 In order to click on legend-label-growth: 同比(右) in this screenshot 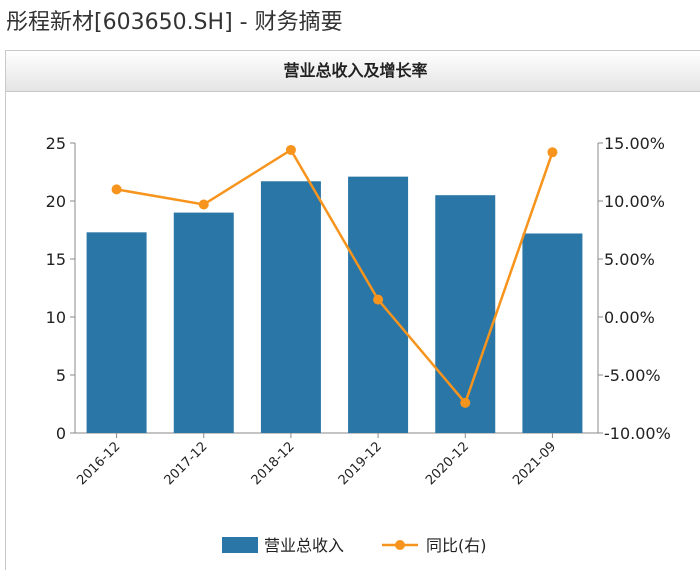, I will do `click(456, 545)`.